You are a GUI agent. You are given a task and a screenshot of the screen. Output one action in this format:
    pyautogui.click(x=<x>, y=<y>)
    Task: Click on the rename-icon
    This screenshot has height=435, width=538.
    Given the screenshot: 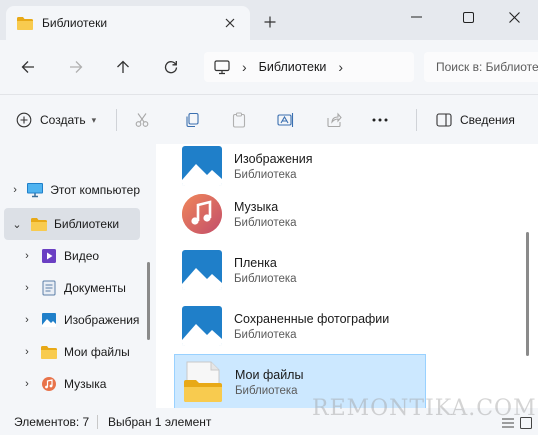 What is the action you would take?
    pyautogui.click(x=286, y=120)
    